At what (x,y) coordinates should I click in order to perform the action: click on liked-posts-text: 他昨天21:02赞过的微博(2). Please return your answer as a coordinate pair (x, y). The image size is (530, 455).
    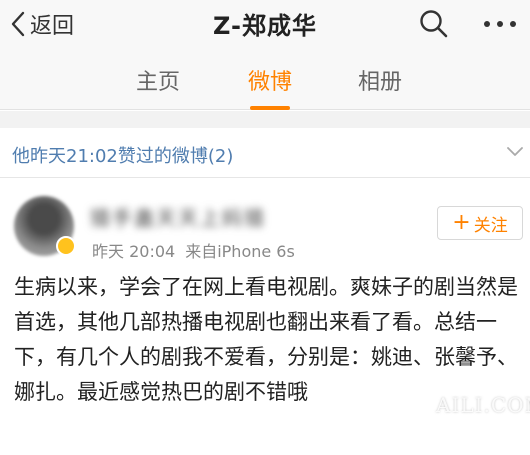
    Looking at the image, I should click on (123, 156).